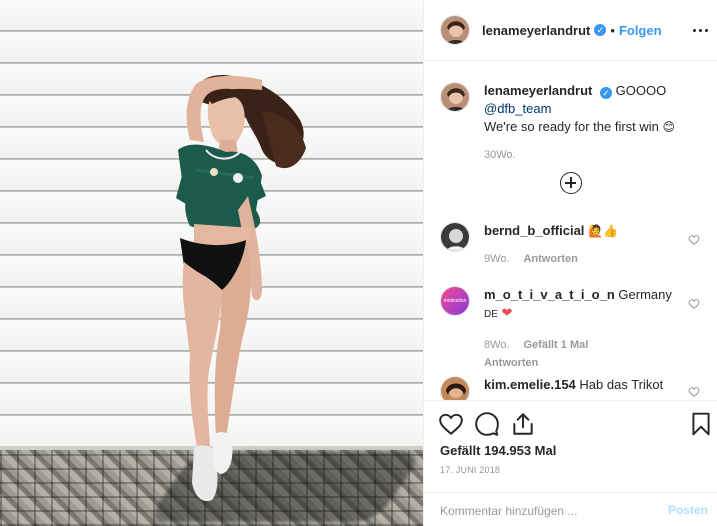 This screenshot has height=526, width=717. I want to click on heart-icon, so click(451, 424).